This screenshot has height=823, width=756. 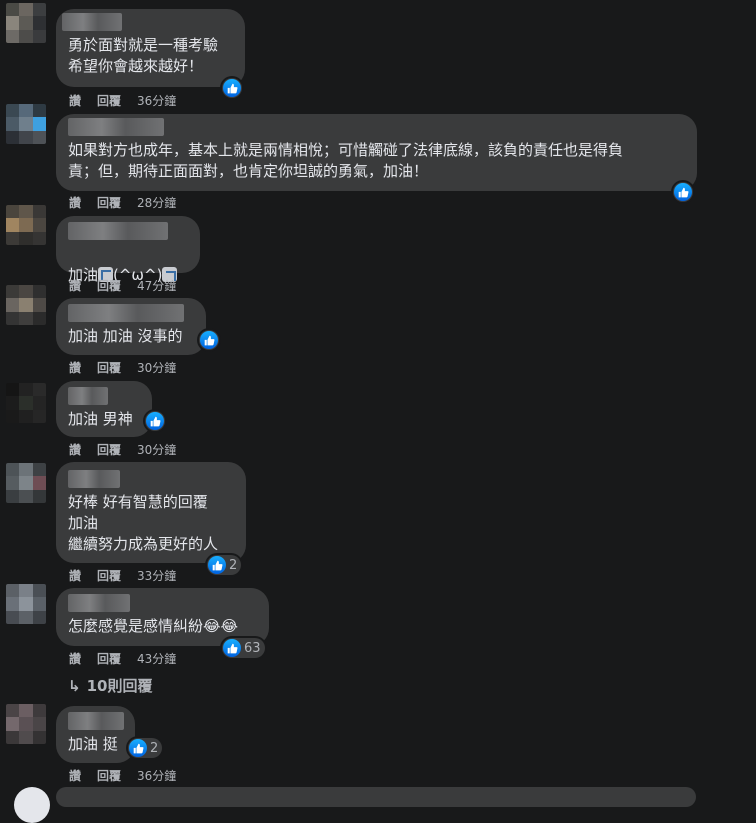 I want to click on comment-text: 加油 挺, so click(x=93, y=744).